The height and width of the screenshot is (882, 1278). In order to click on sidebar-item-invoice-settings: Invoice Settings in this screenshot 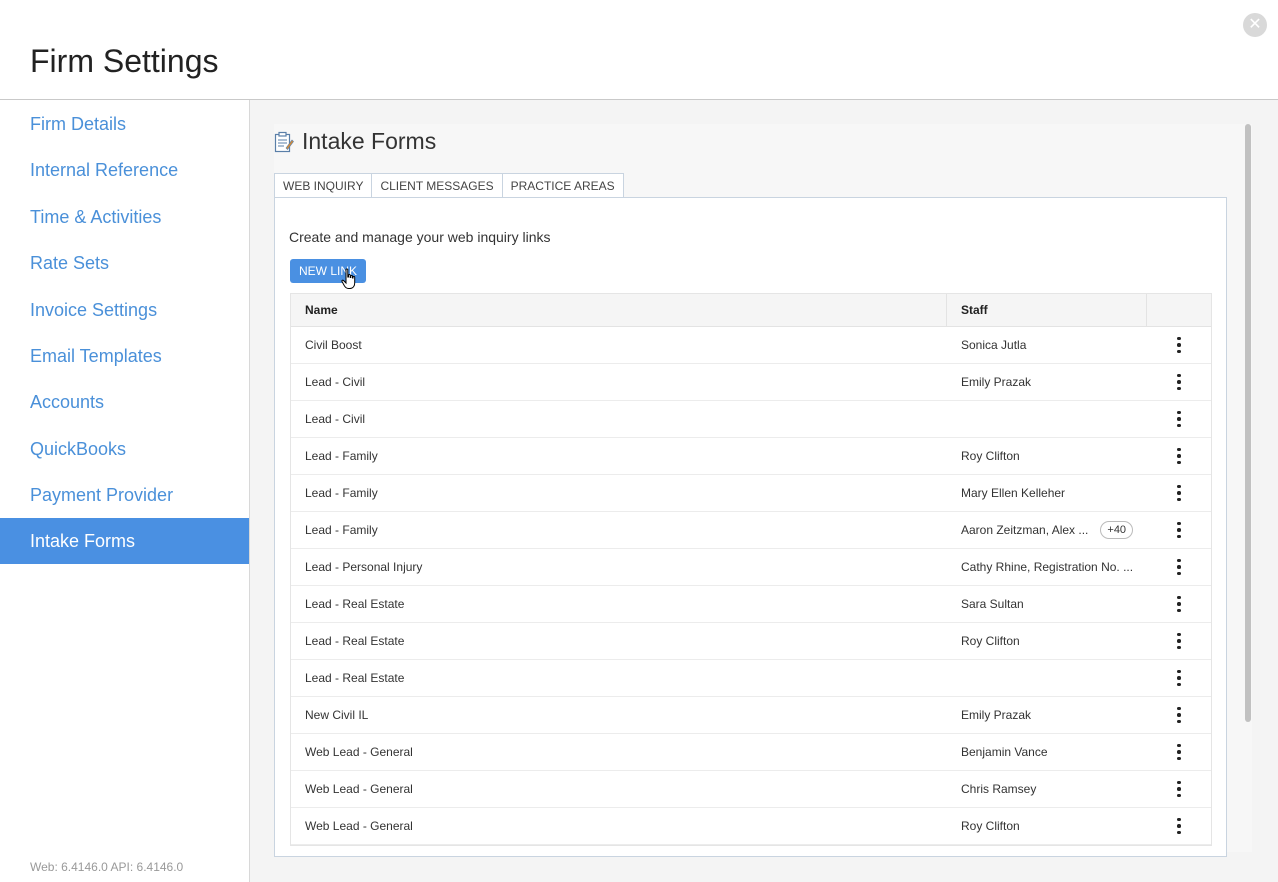, I will do `click(124, 310)`.